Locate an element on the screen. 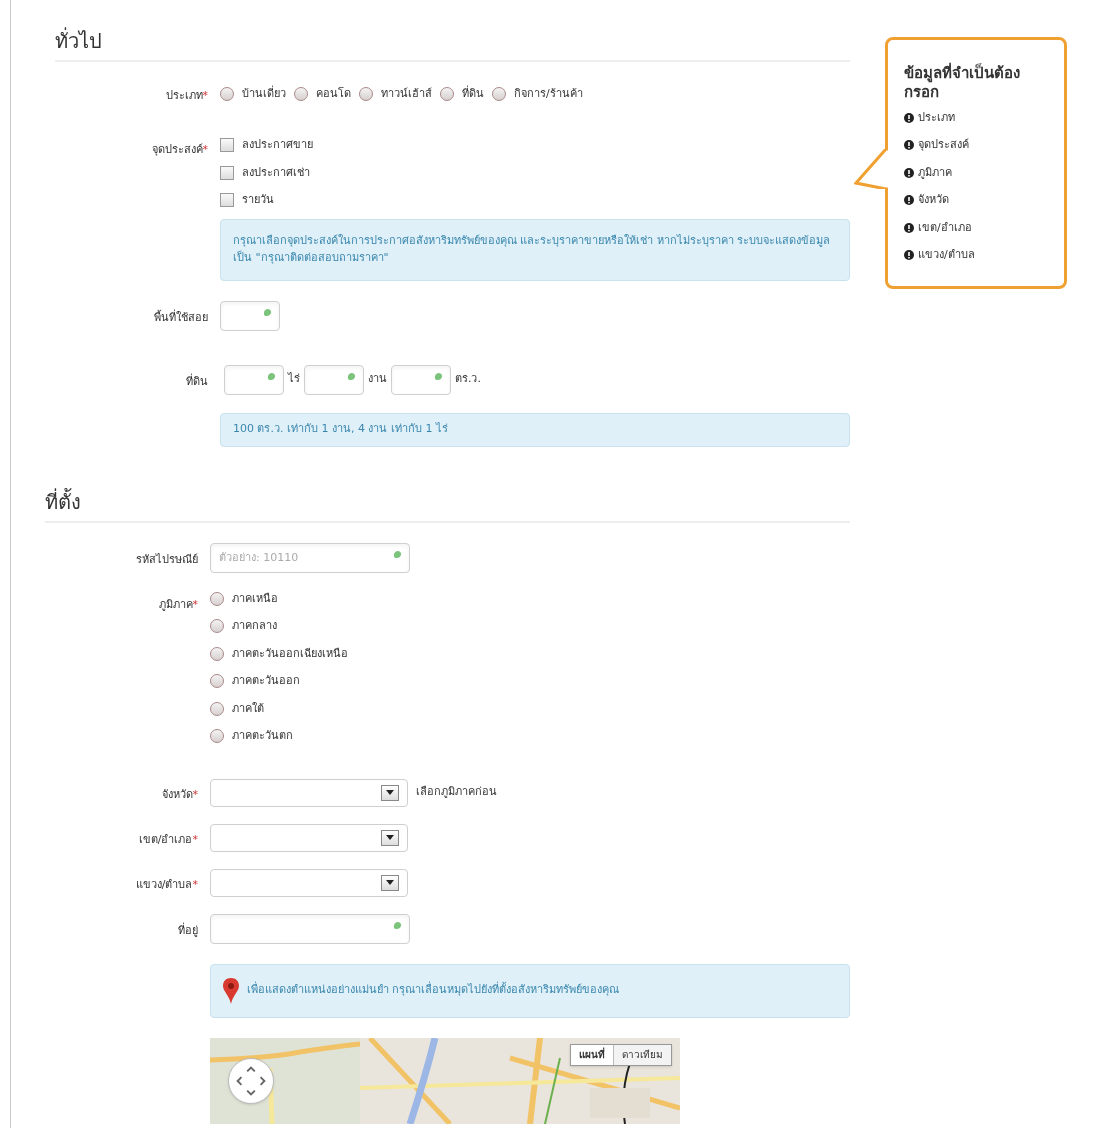 Image resolution: width=1103 pixels, height=1128 pixels. radio-label: ภาคกลาง is located at coordinates (254, 626).